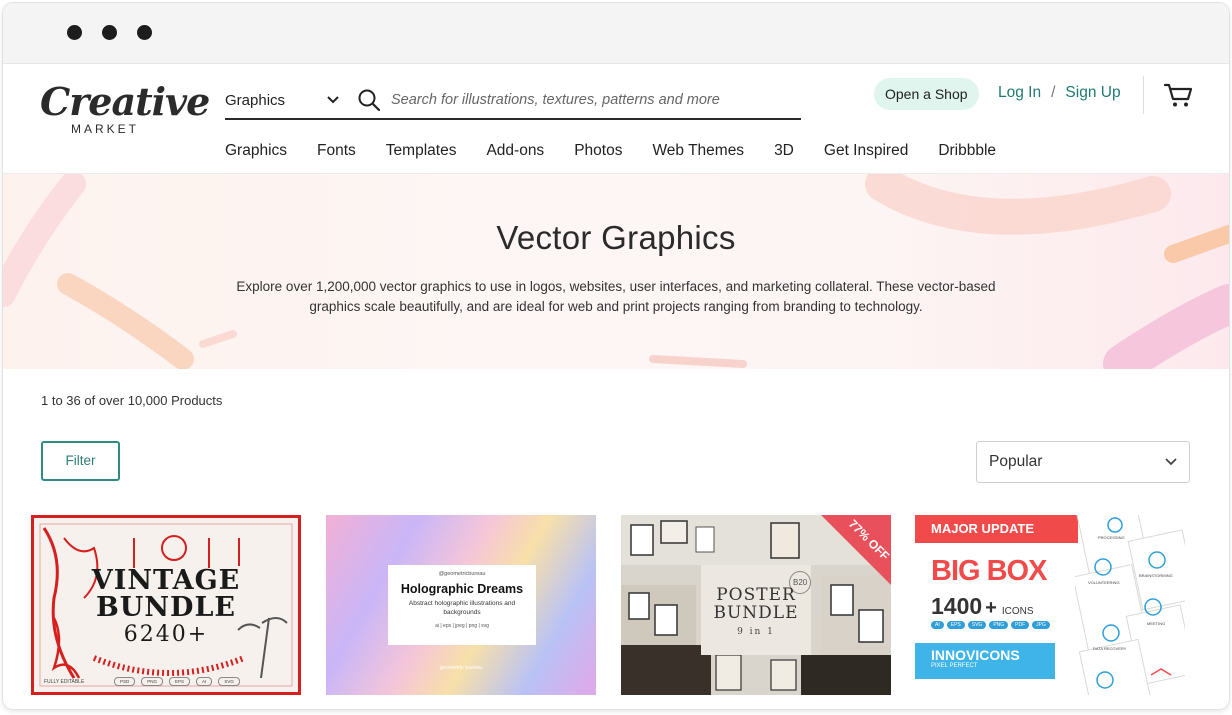 This screenshot has height=715, width=1232. Describe the element at coordinates (132, 400) in the screenshot. I see `result-count: 1 to 36 of over 10,000 Products` at that location.